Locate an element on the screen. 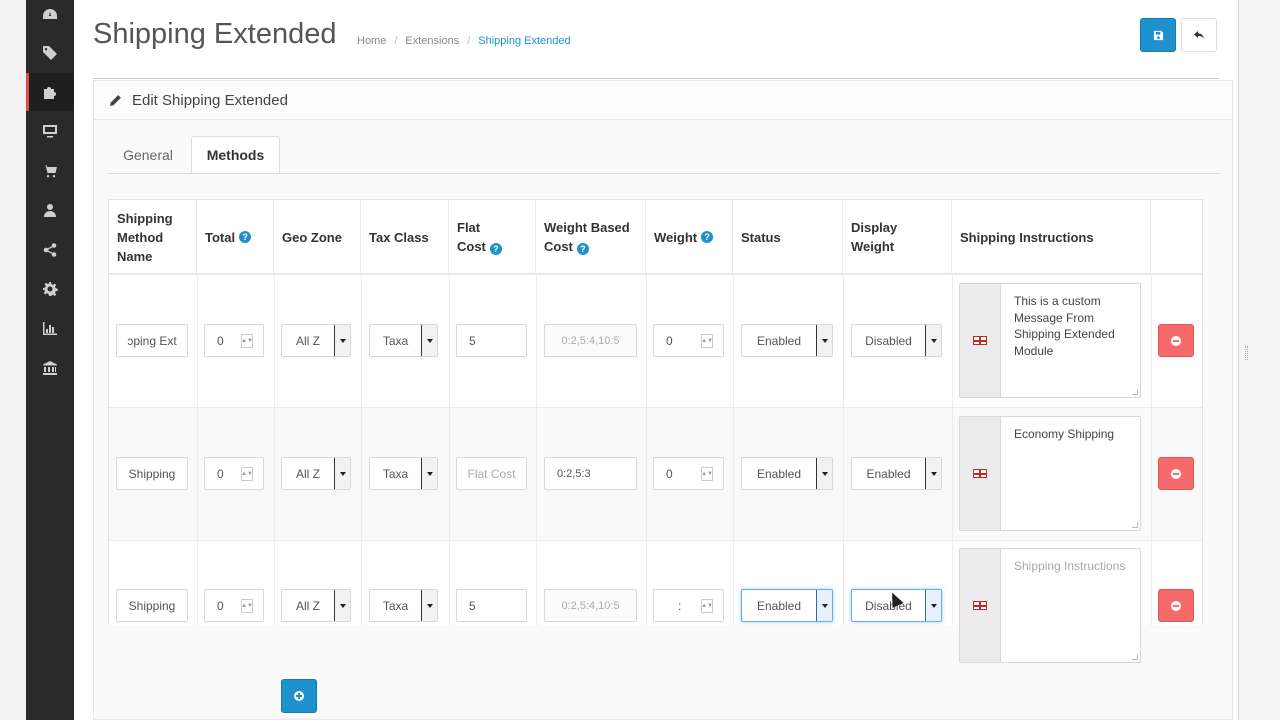 The width and height of the screenshot is (1280, 720). resize-grip is located at coordinates (1246, 353).